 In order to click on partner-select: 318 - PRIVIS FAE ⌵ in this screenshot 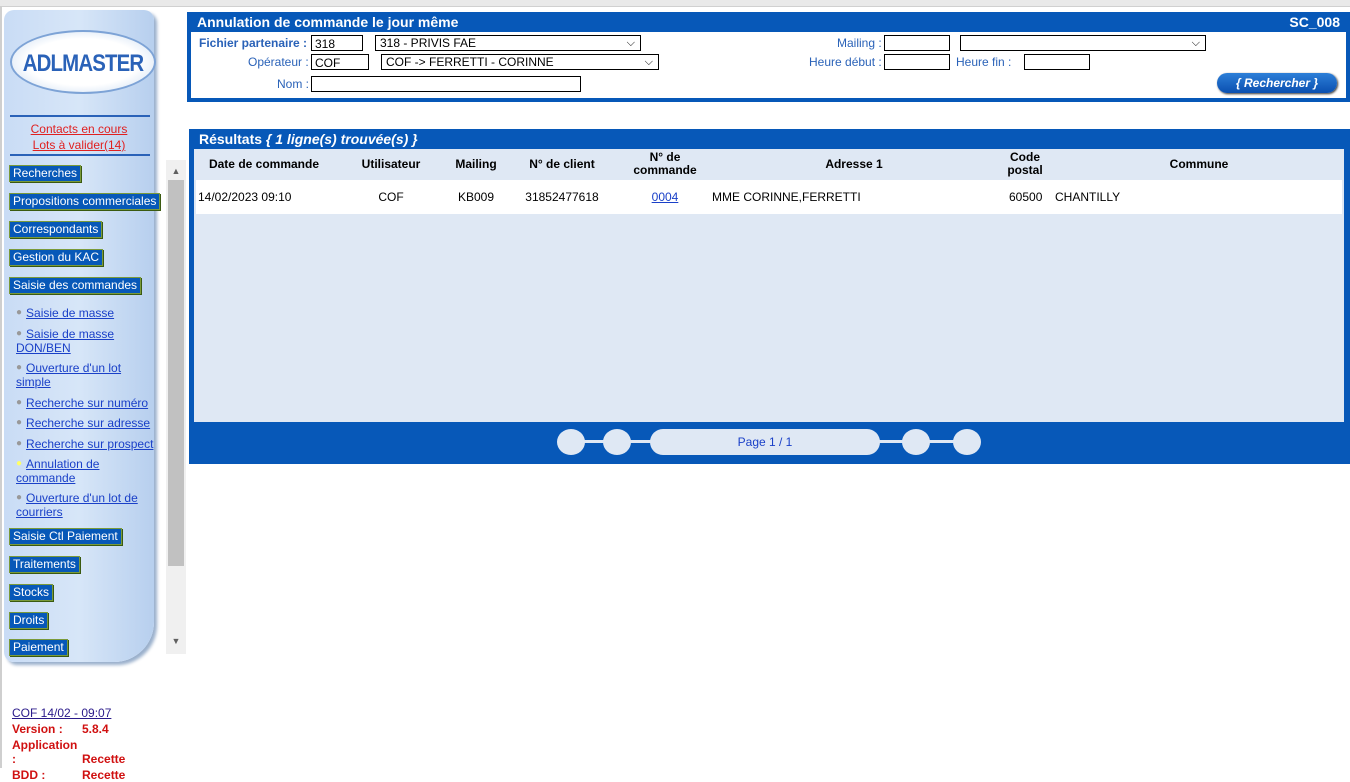, I will do `click(508, 43)`.